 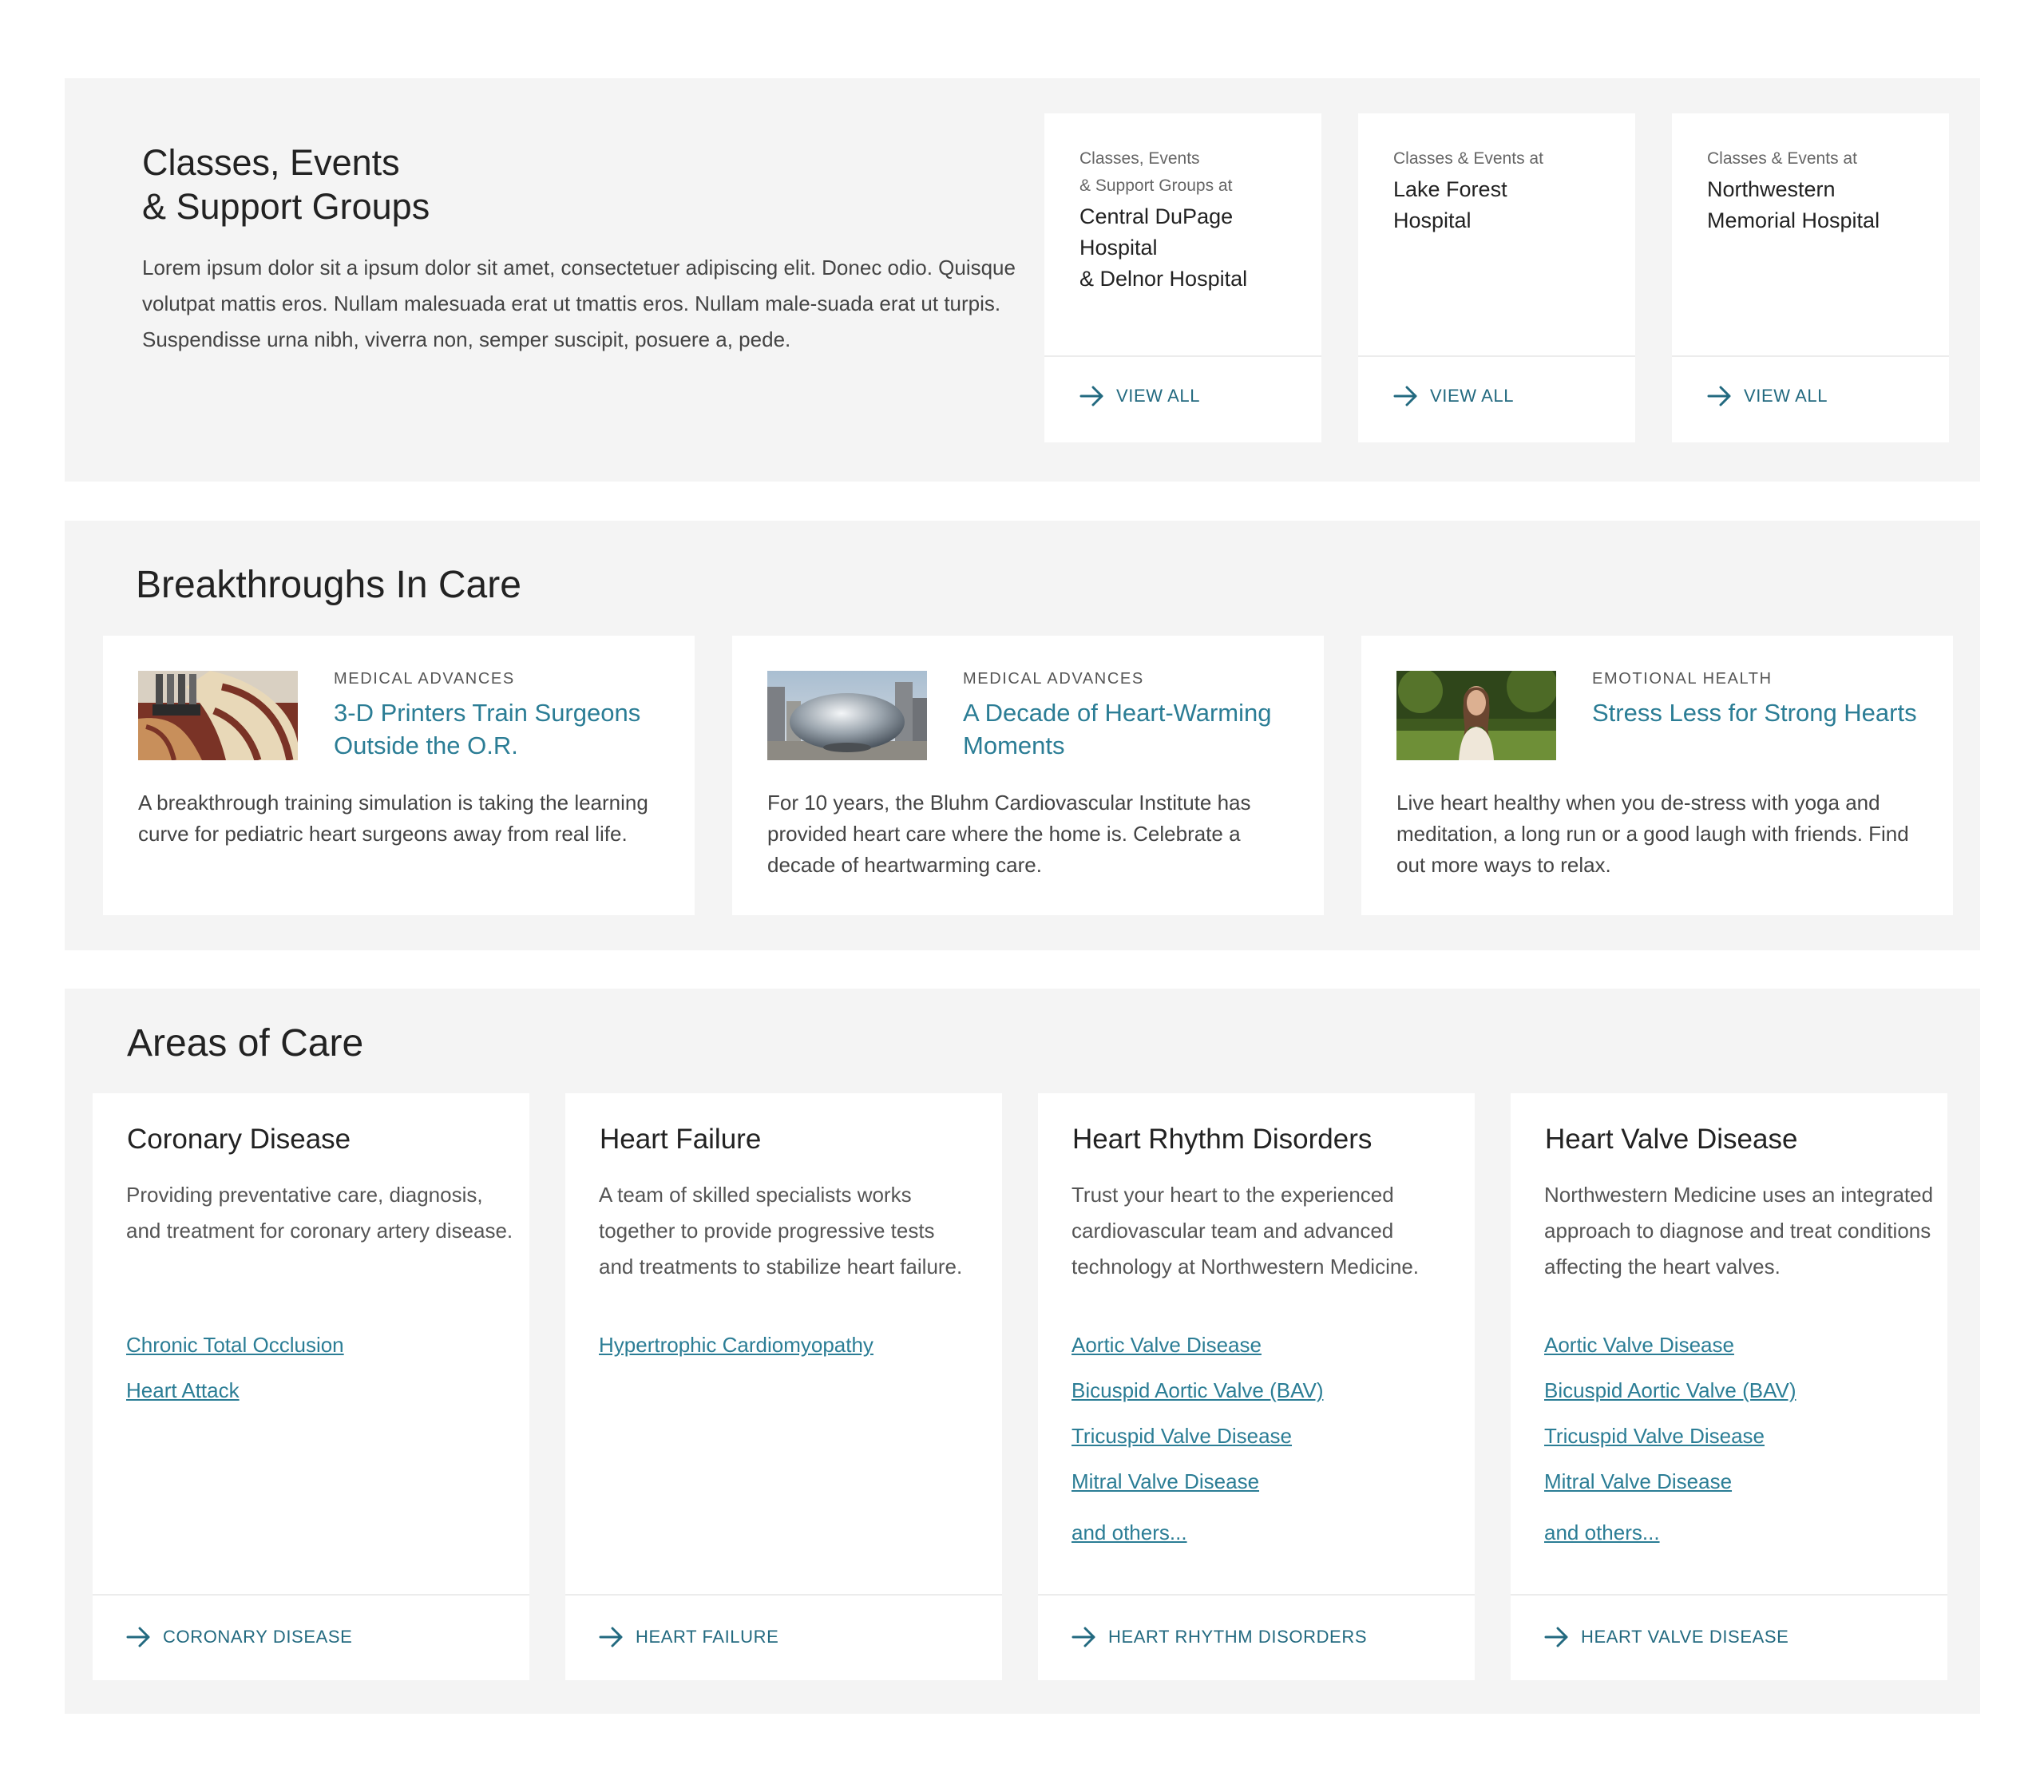 What do you see at coordinates (1793, 220) in the screenshot?
I see `location-name-line2: Memorial Hospital` at bounding box center [1793, 220].